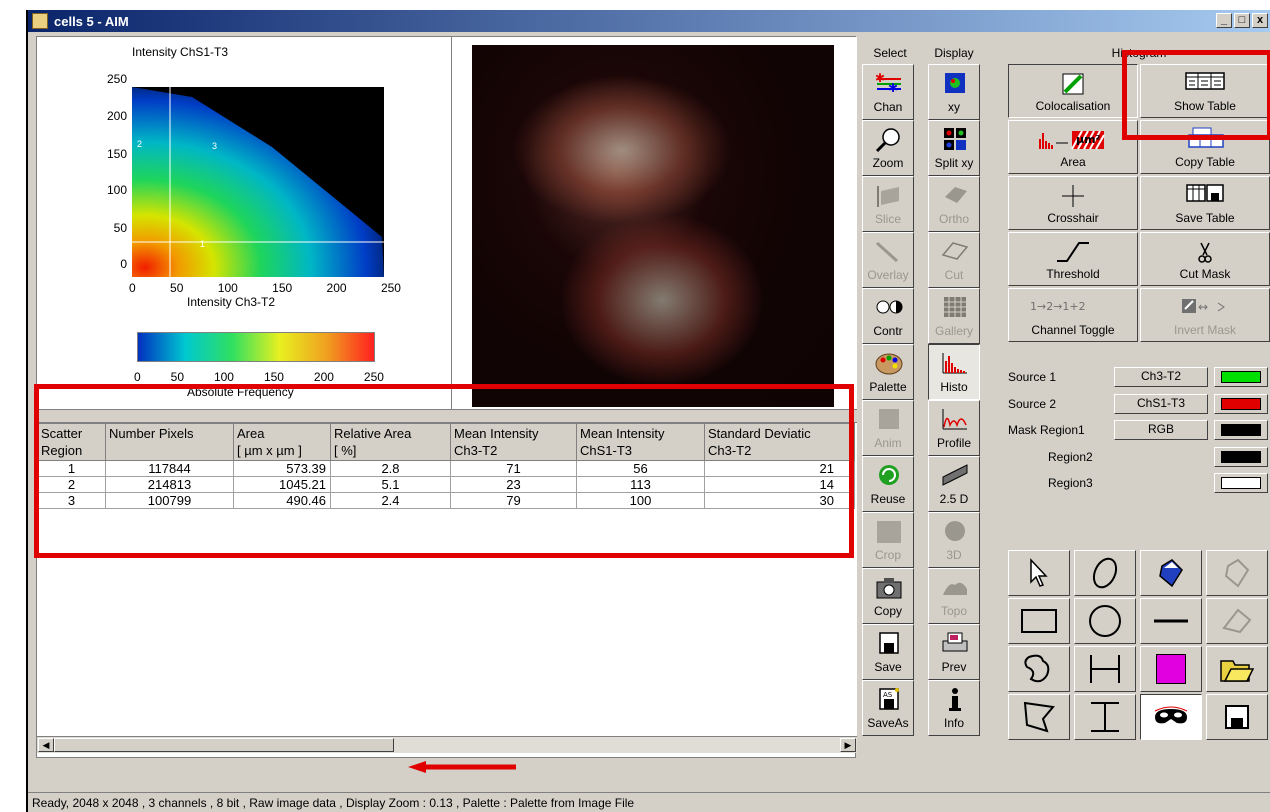  Describe the element at coordinates (1161, 430) in the screenshot. I see `mask-region1-select: RGB` at that location.